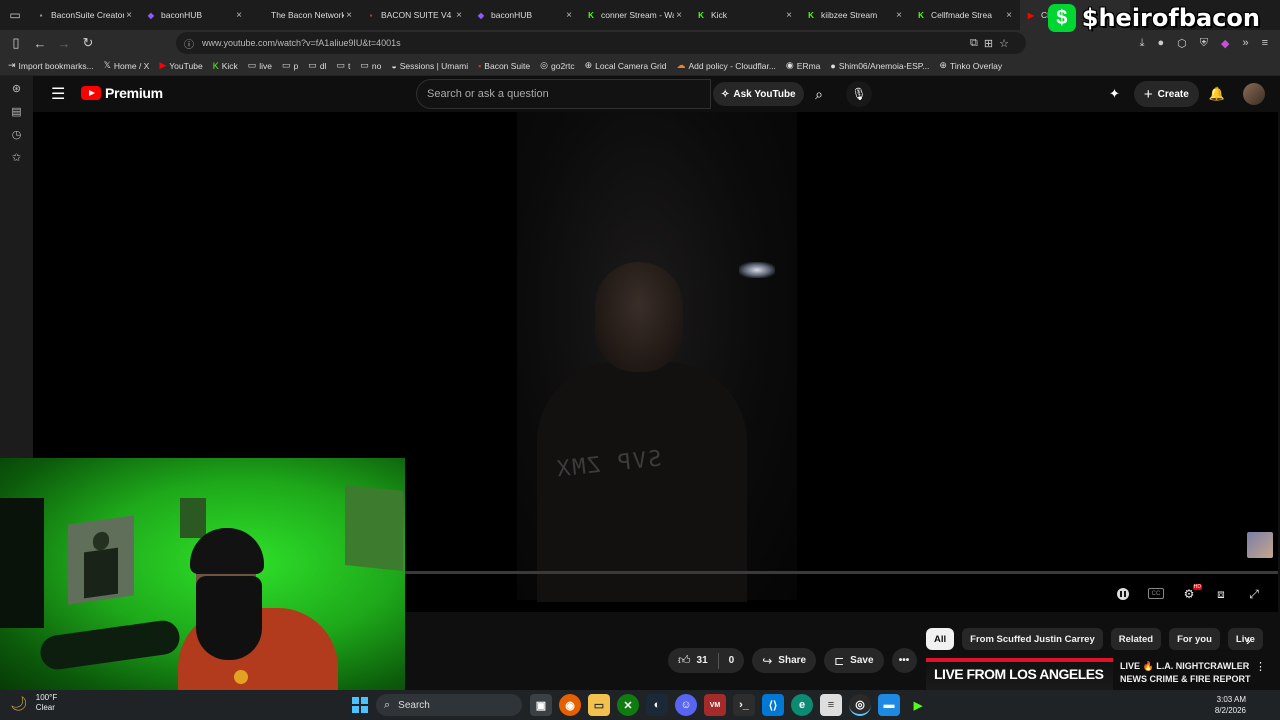  Describe the element at coordinates (1136, 639) in the screenshot. I see `filter-chip: Related` at that location.